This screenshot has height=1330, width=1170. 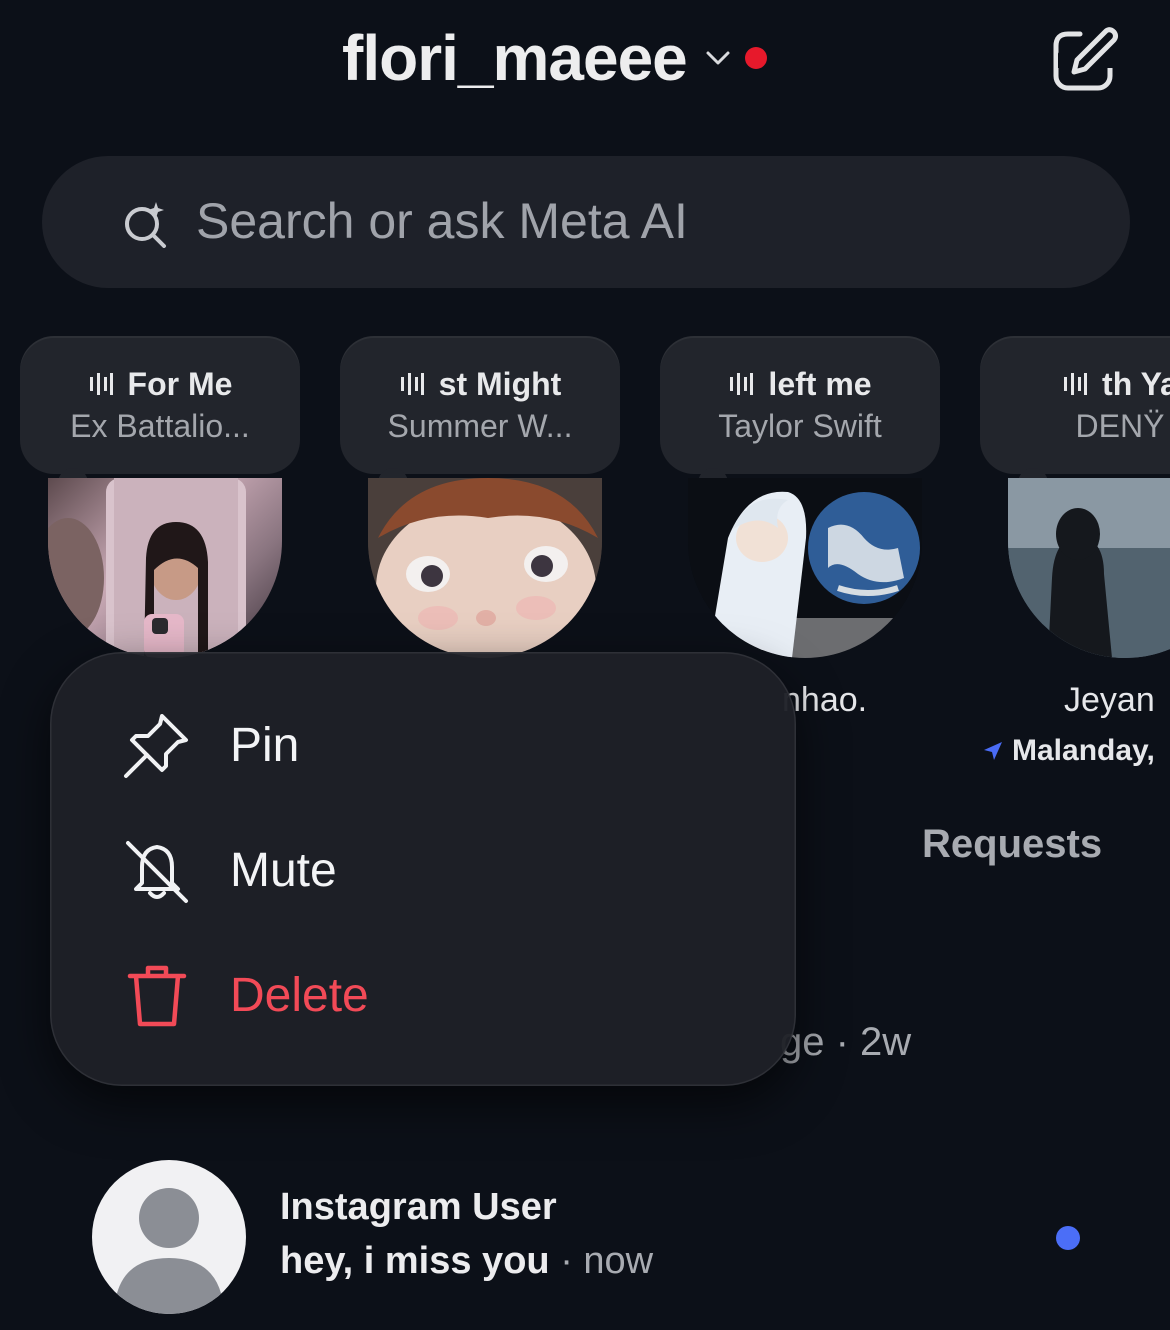 I want to click on note-song: For Me, so click(x=180, y=384).